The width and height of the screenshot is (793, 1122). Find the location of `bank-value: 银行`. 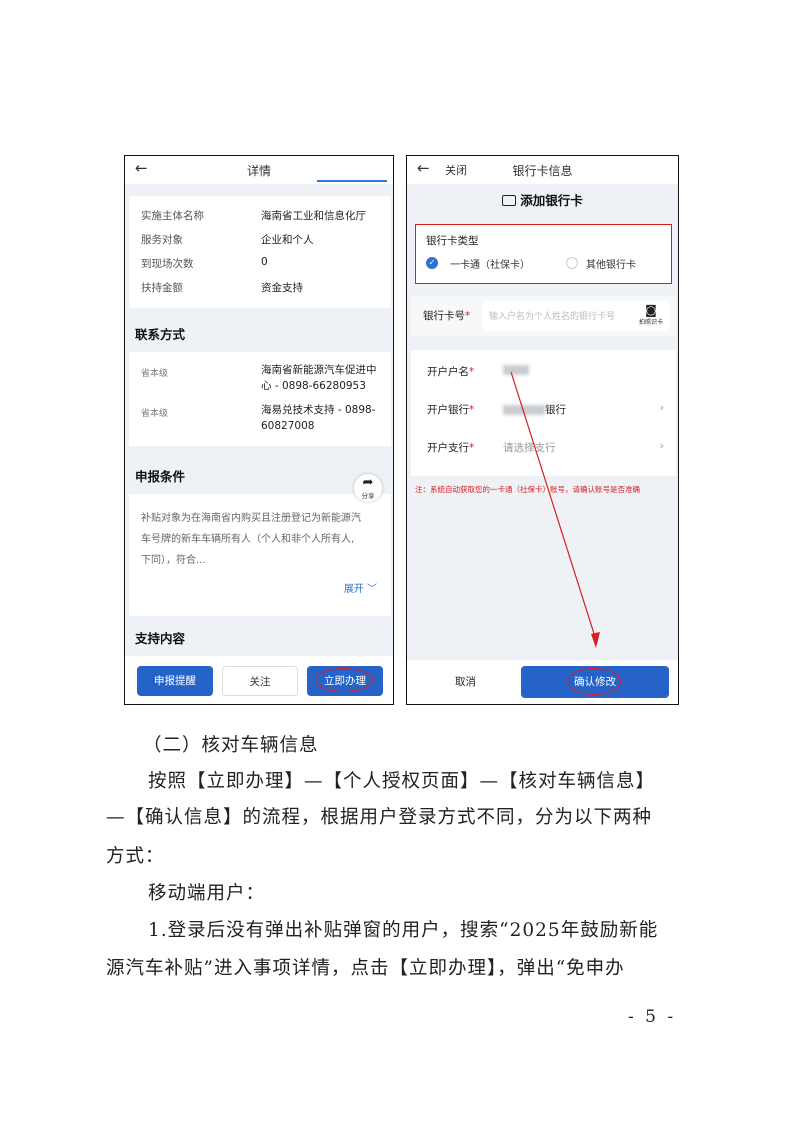

bank-value: 银行 is located at coordinates (534, 409).